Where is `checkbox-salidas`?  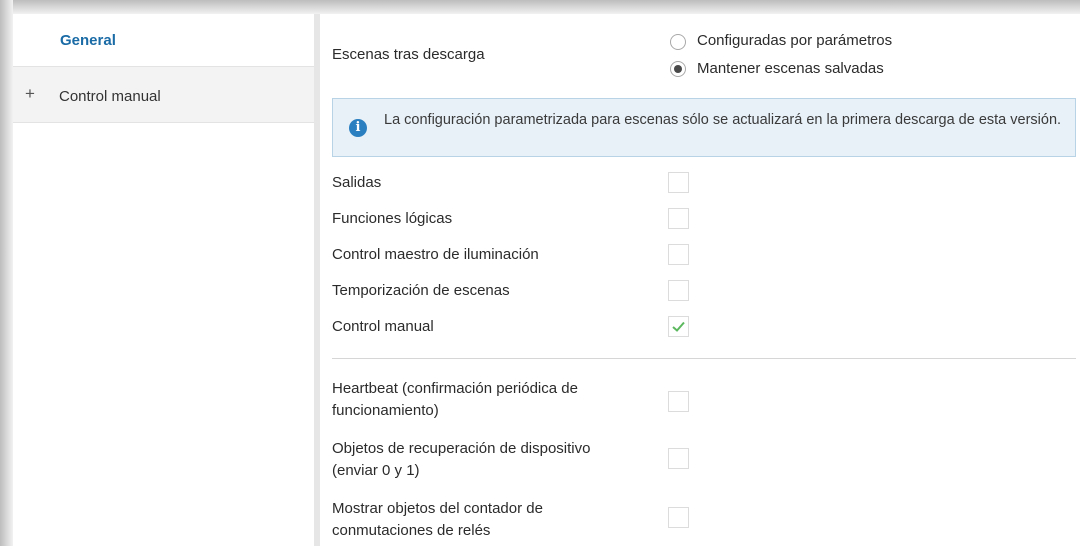 checkbox-salidas is located at coordinates (678, 182).